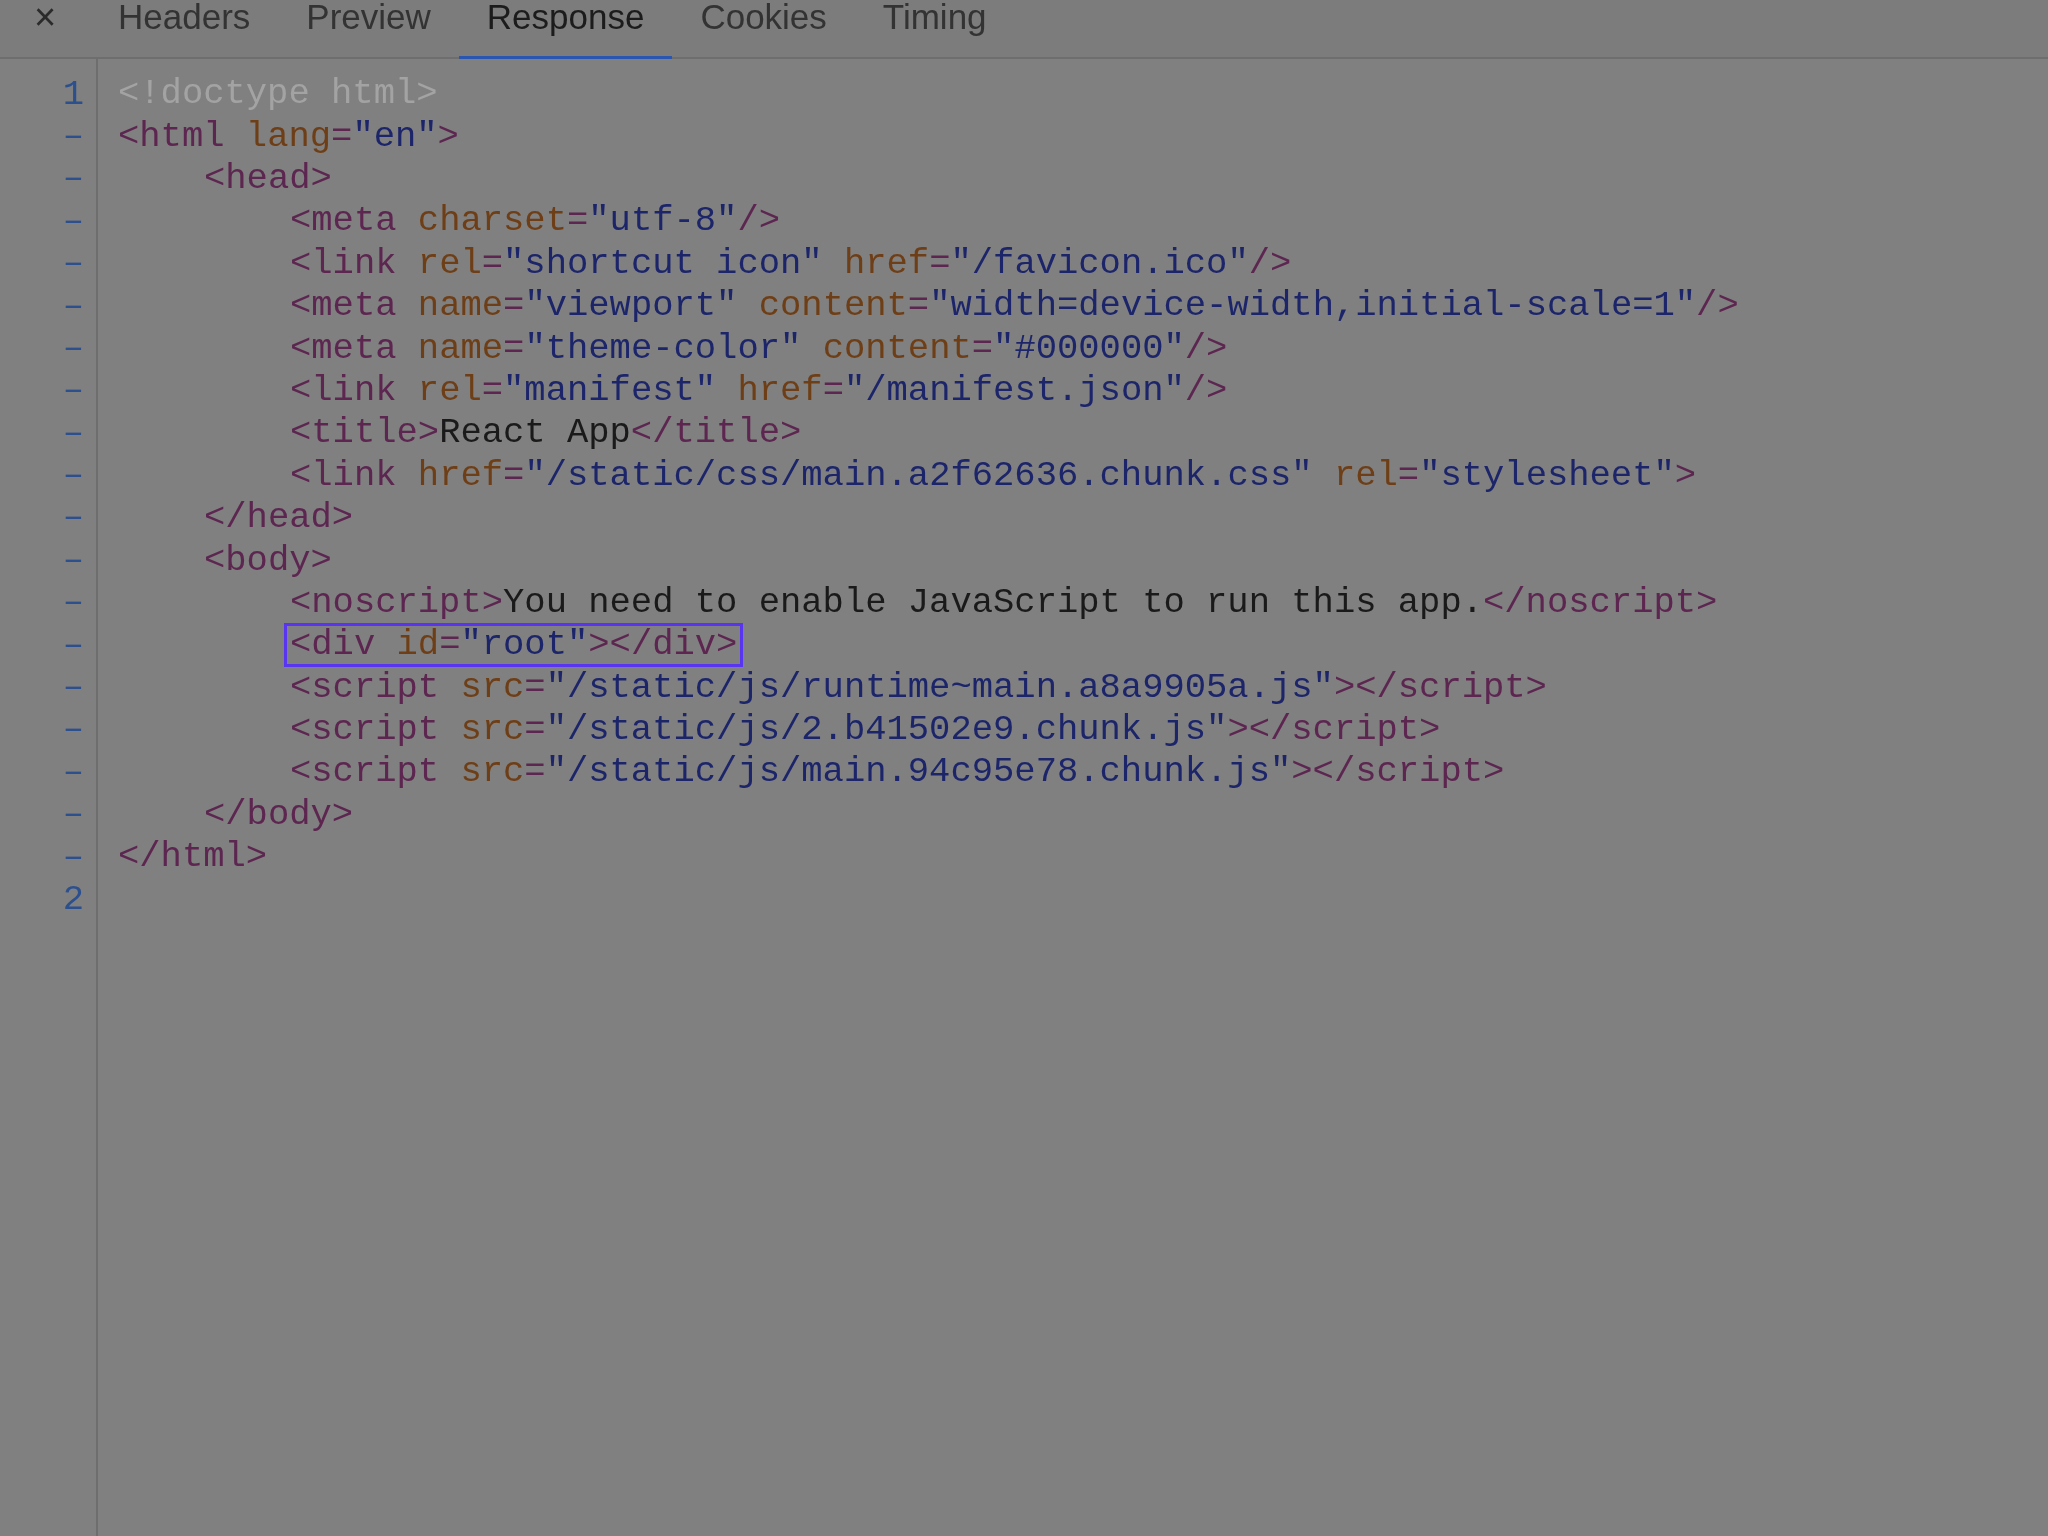 The height and width of the screenshot is (1536, 2048). What do you see at coordinates (865, 730) in the screenshot?
I see `code-line: <script src="/static/js/2.b41502e9.chunk.js"></script>` at bounding box center [865, 730].